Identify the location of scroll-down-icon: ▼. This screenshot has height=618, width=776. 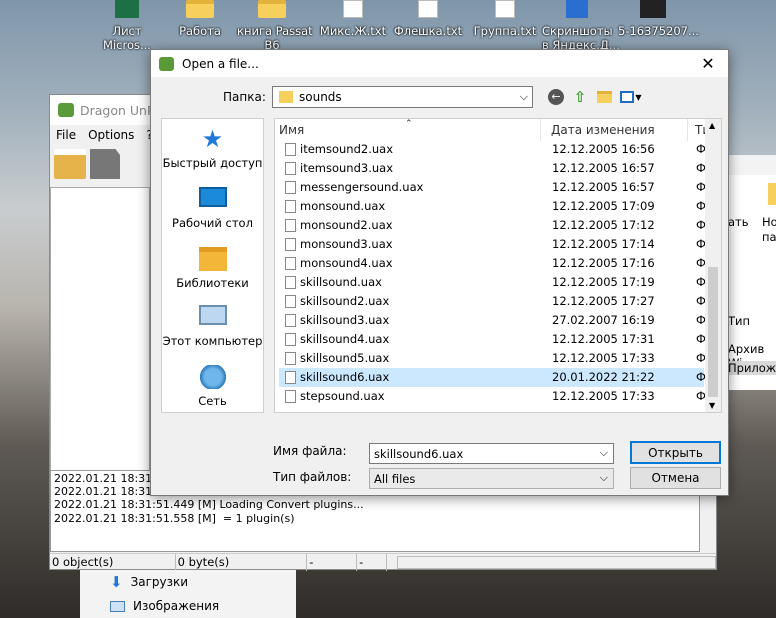
(712, 405).